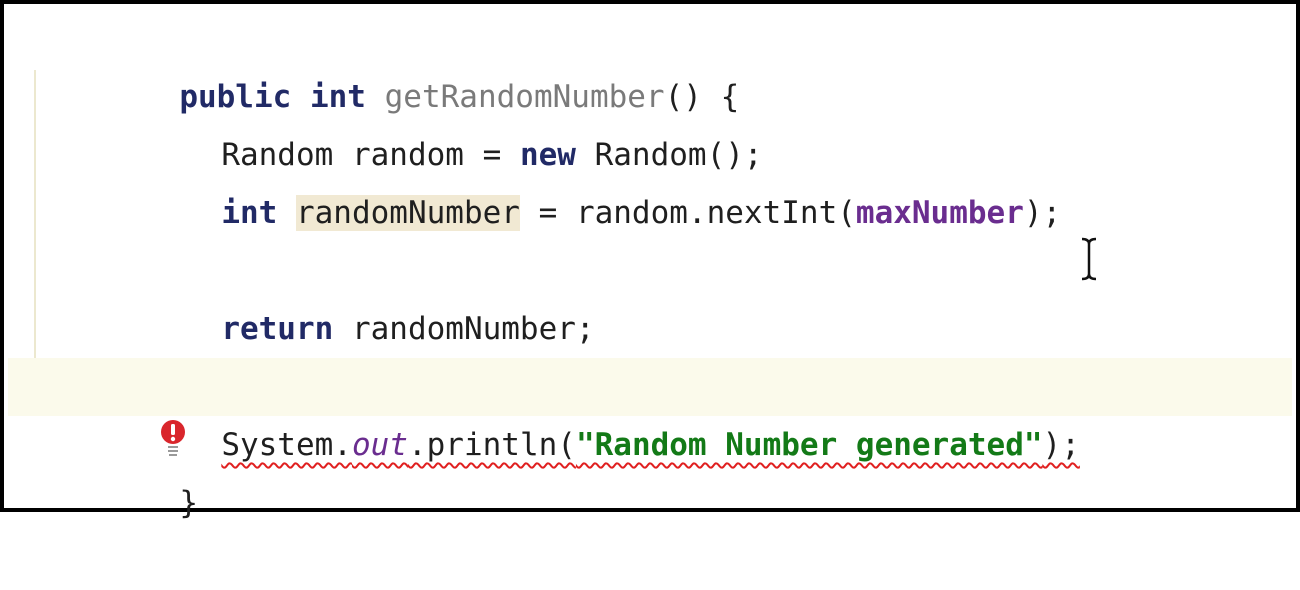 The height and width of the screenshot is (590, 1300). I want to click on error-bulb-icon, so click(98, 408).